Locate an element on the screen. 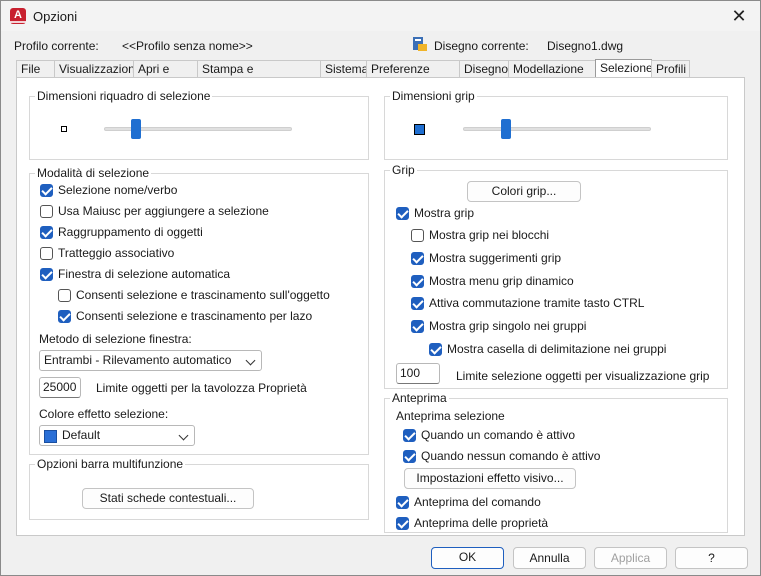 The height and width of the screenshot is (576, 761). pickbox-square-icon is located at coordinates (64, 129).